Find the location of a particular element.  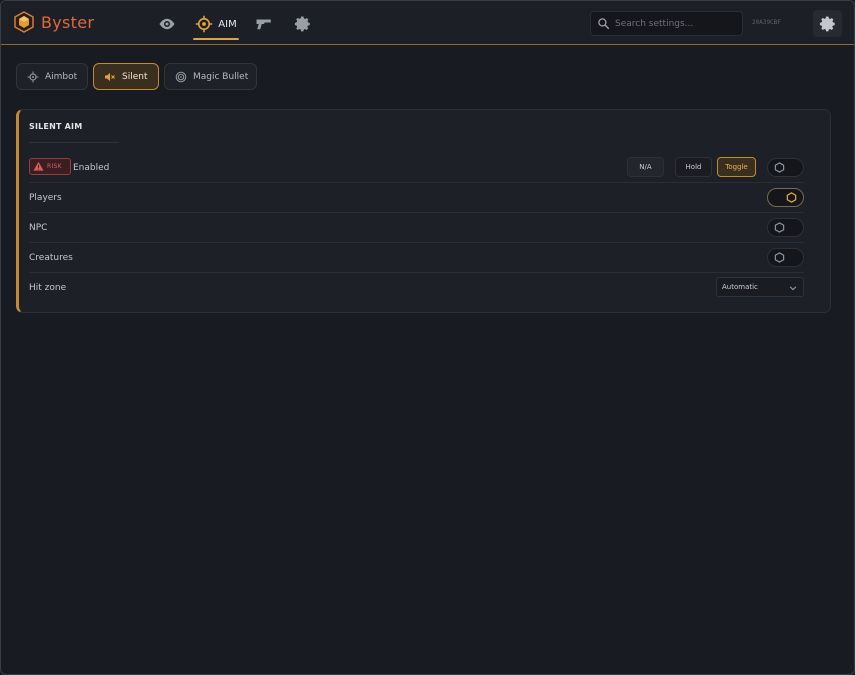

creatures-label: Creatures is located at coordinates (51, 258).